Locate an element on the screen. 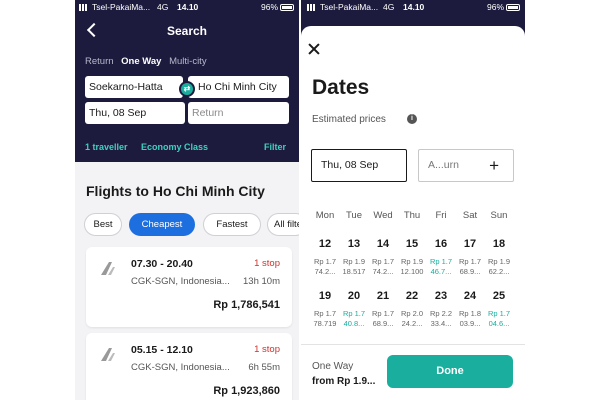 This screenshot has height=400, width=600. flight-price: Rp 1,923,860 is located at coordinates (246, 391).